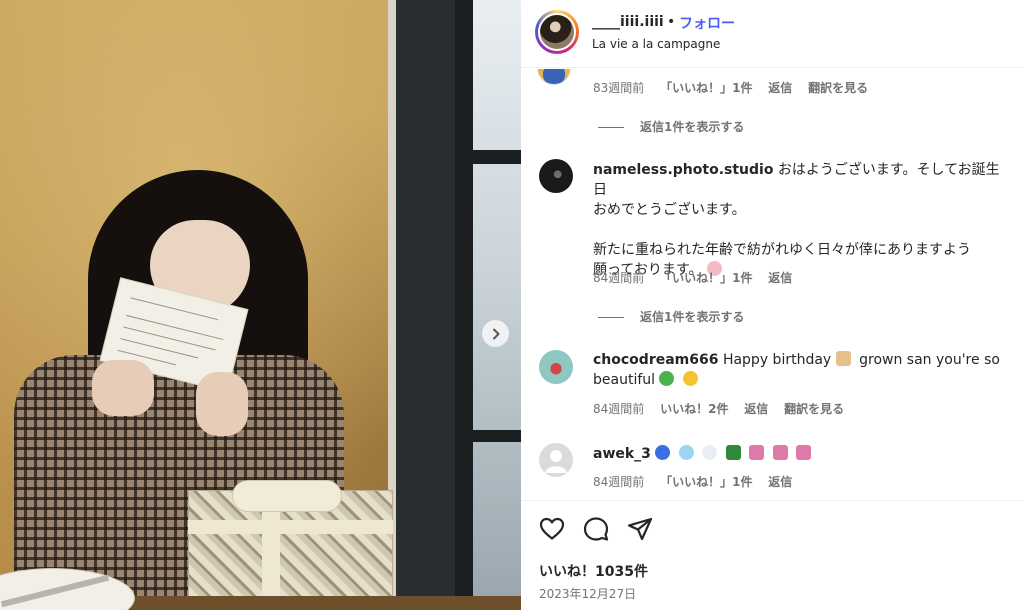  I want to click on follow-button: フォロー, so click(707, 23).